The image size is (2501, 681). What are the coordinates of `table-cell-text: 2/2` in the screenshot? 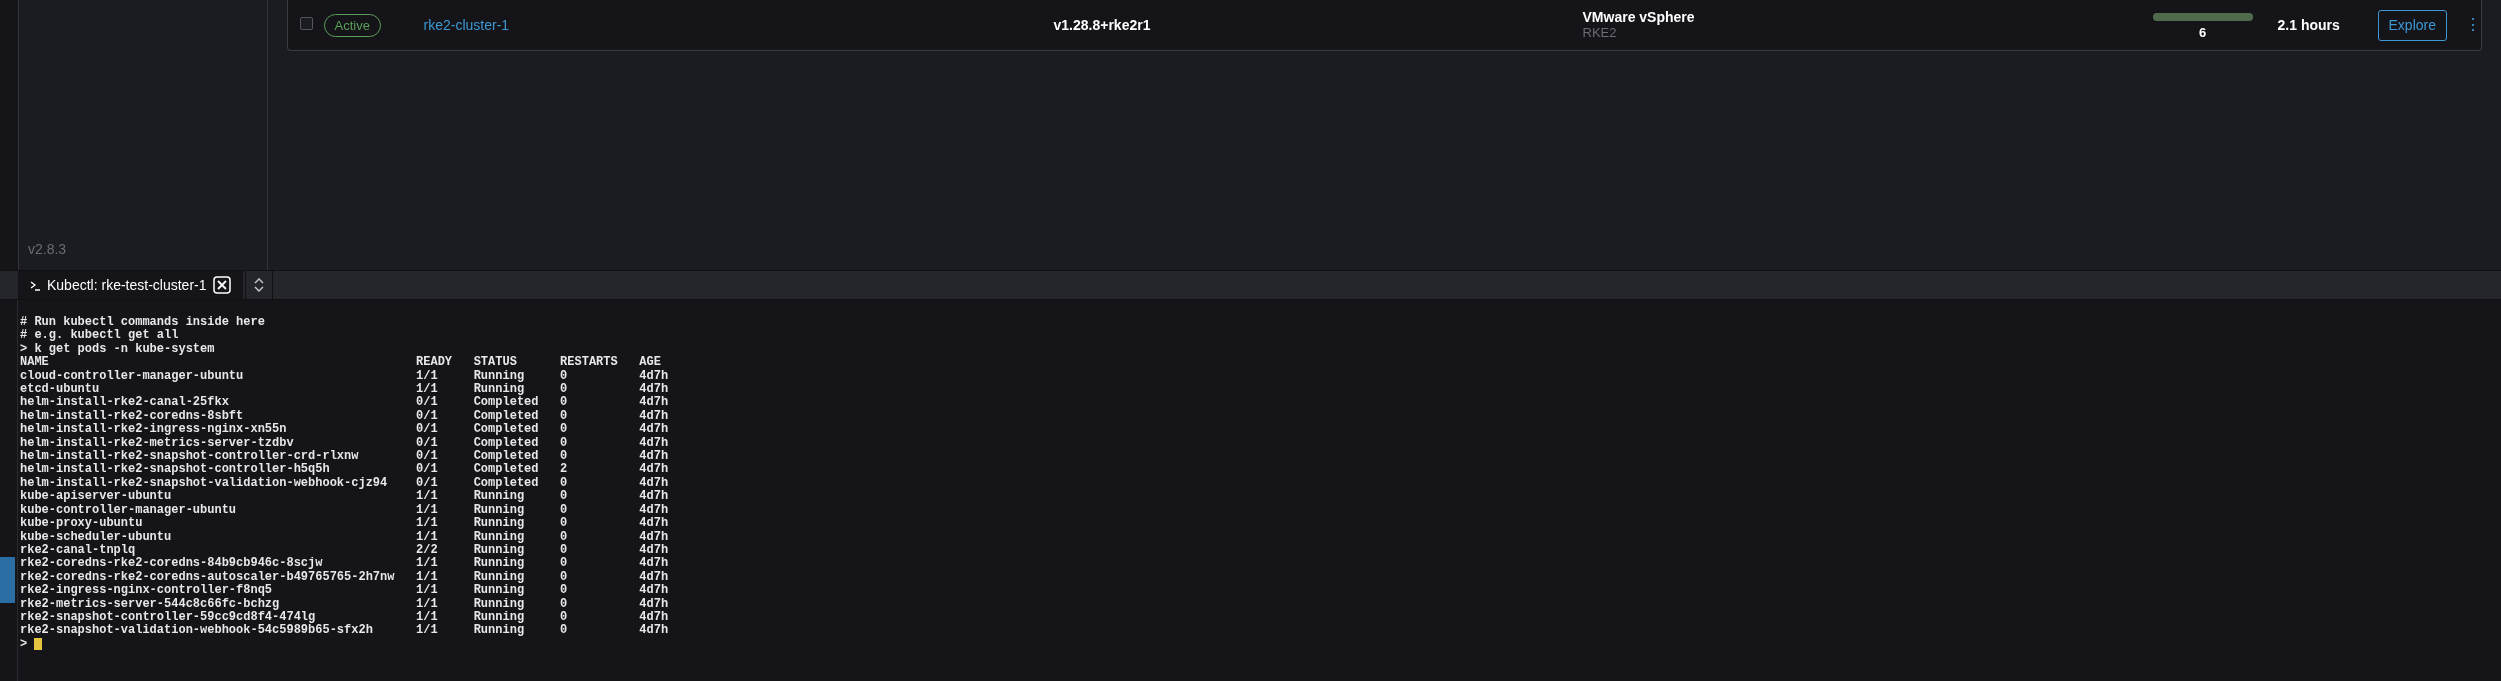 It's located at (427, 550).